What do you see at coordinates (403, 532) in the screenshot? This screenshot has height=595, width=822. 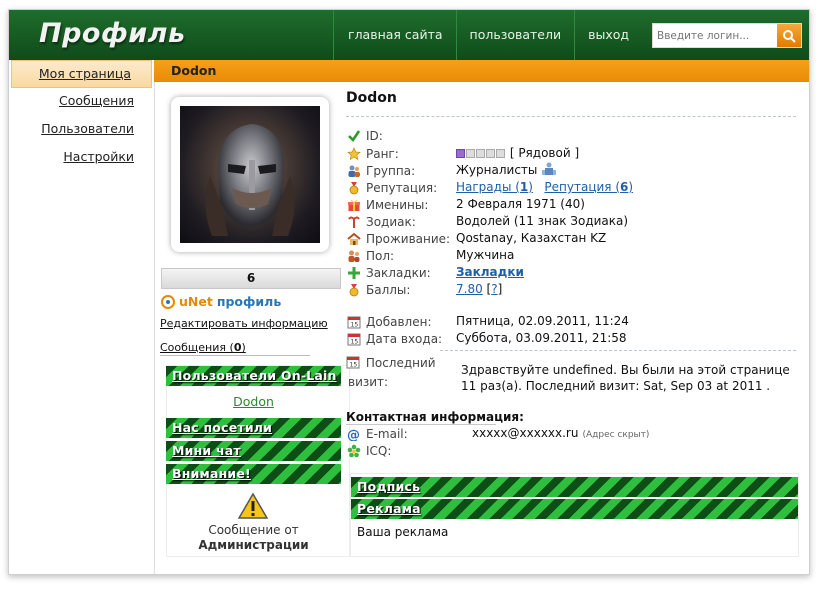 I see `ads-text: Ваша реклама` at bounding box center [403, 532].